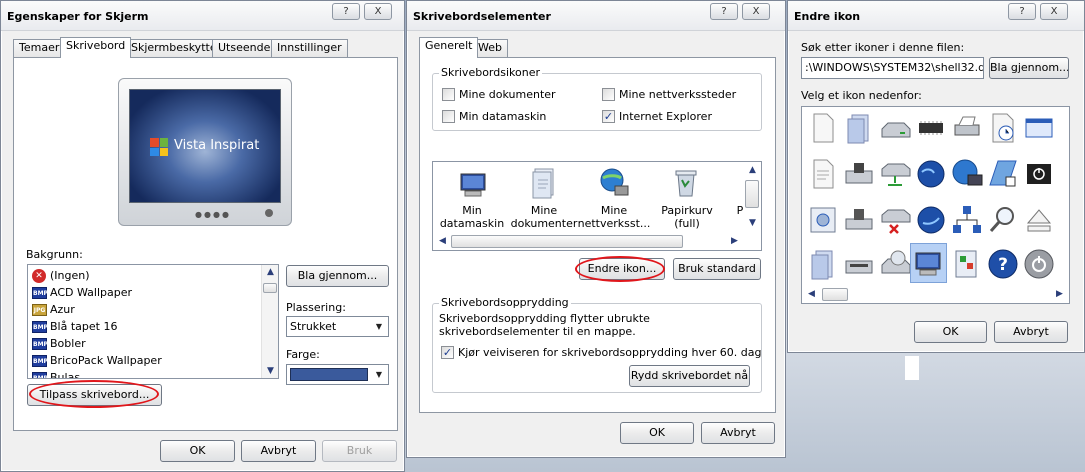  What do you see at coordinates (359, 451) in the screenshot?
I see `apply-button: Bruk` at bounding box center [359, 451].